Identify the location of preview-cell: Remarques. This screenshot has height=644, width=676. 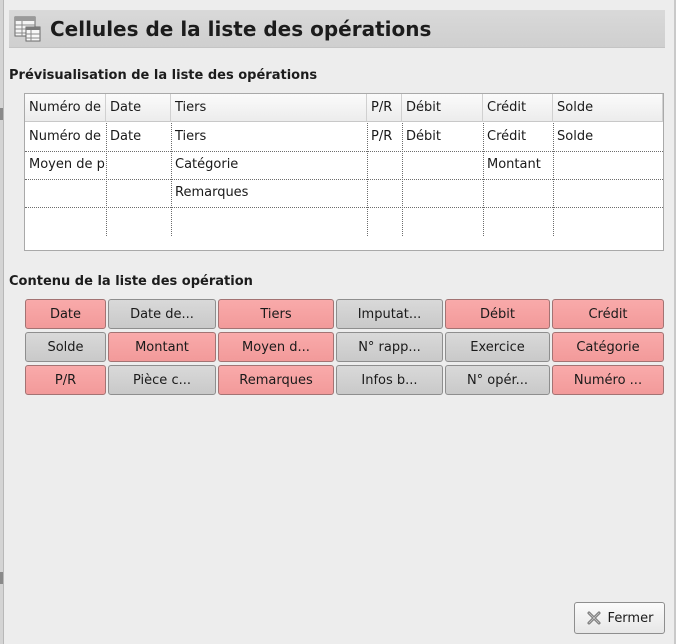
(269, 193).